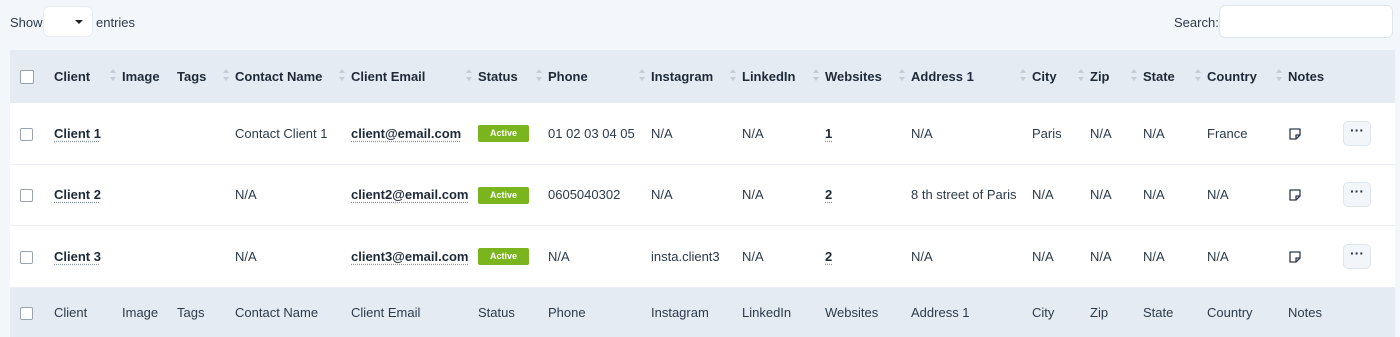 Image resolution: width=1400 pixels, height=337 pixels. What do you see at coordinates (971, 76) in the screenshot?
I see `column-header-address-1: Address 1` at bounding box center [971, 76].